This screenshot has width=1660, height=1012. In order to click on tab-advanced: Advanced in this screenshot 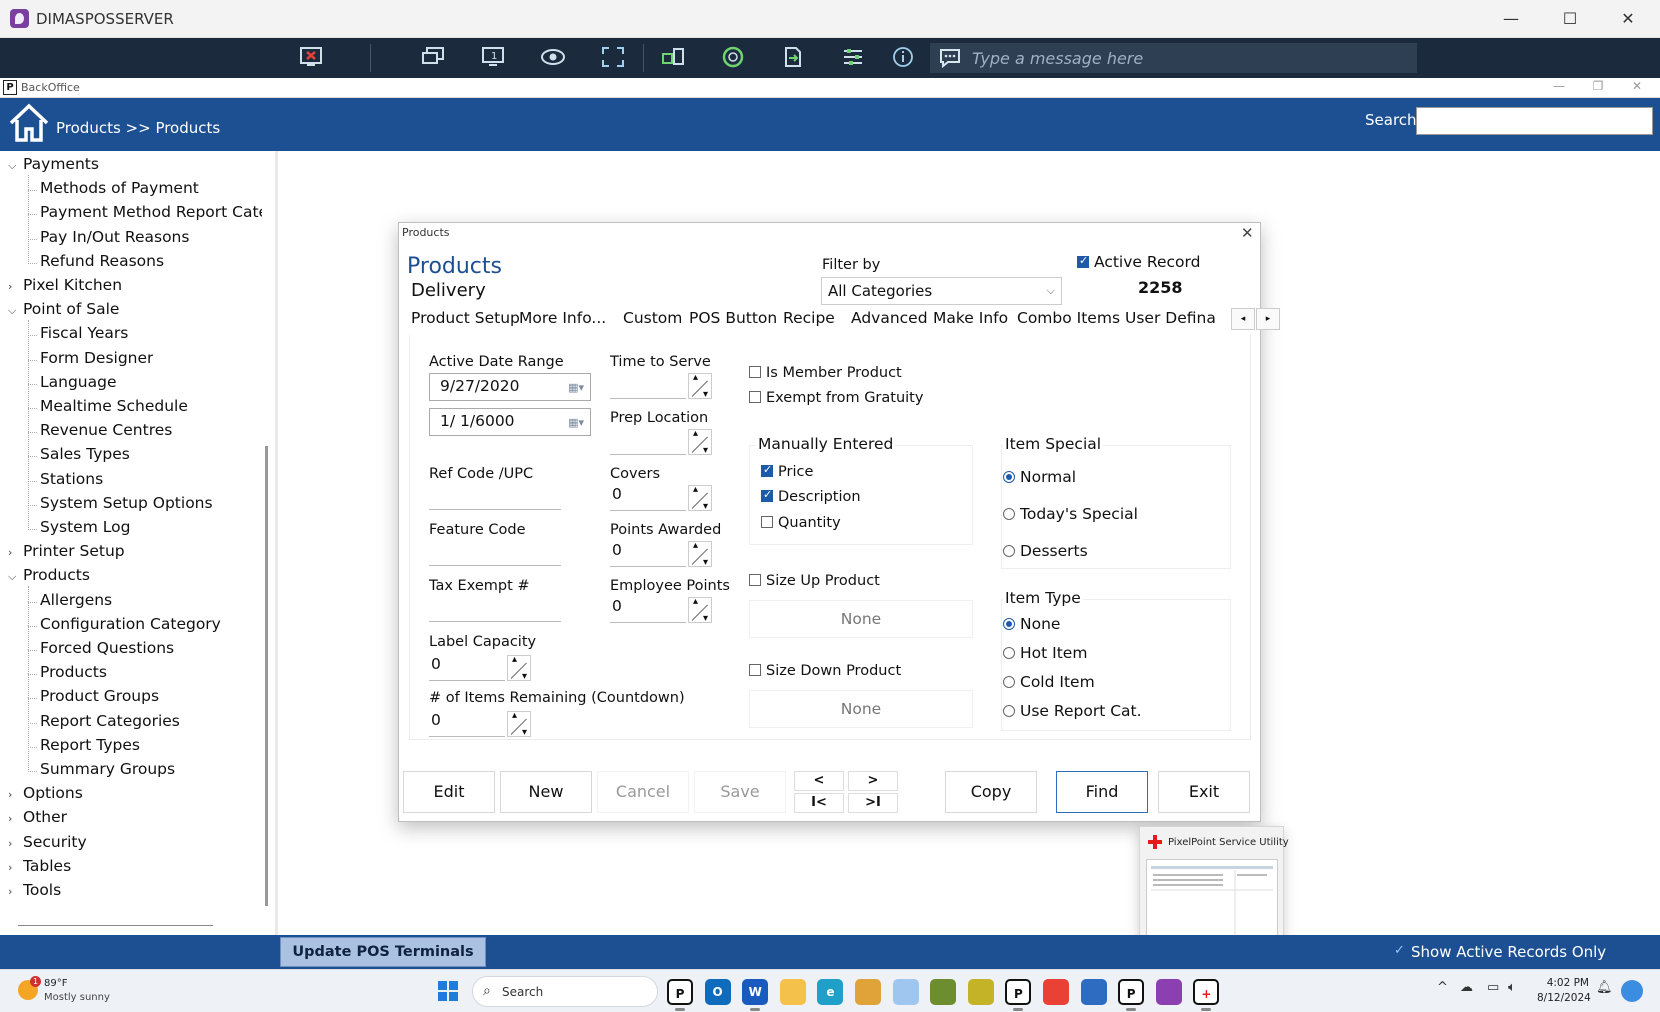, I will do `click(889, 318)`.